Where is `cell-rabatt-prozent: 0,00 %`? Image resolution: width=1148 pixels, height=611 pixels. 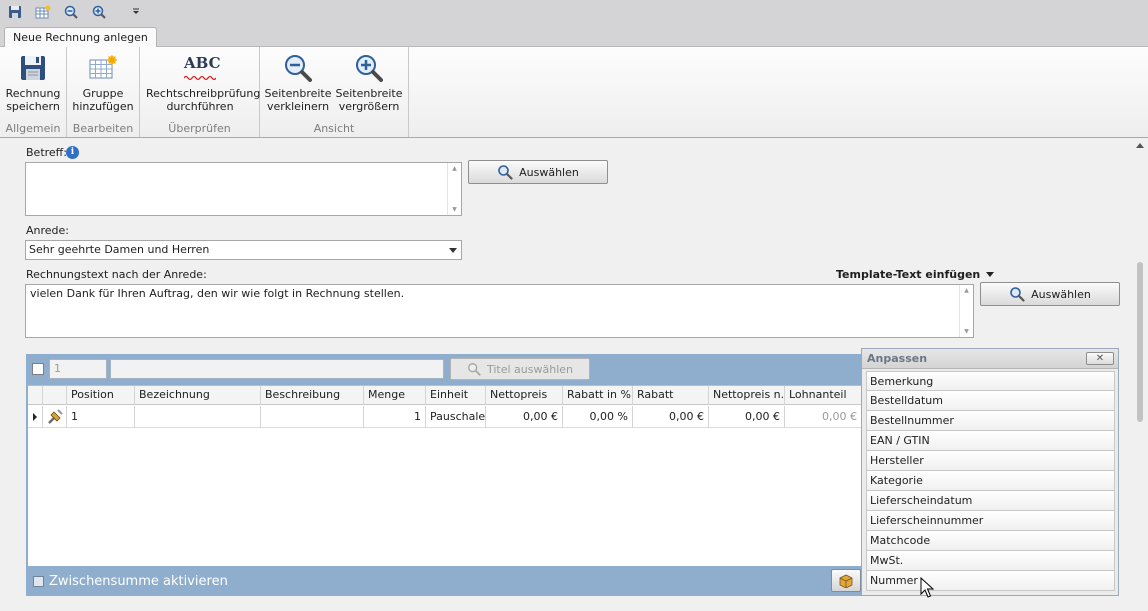 cell-rabatt-prozent: 0,00 % is located at coordinates (598, 417).